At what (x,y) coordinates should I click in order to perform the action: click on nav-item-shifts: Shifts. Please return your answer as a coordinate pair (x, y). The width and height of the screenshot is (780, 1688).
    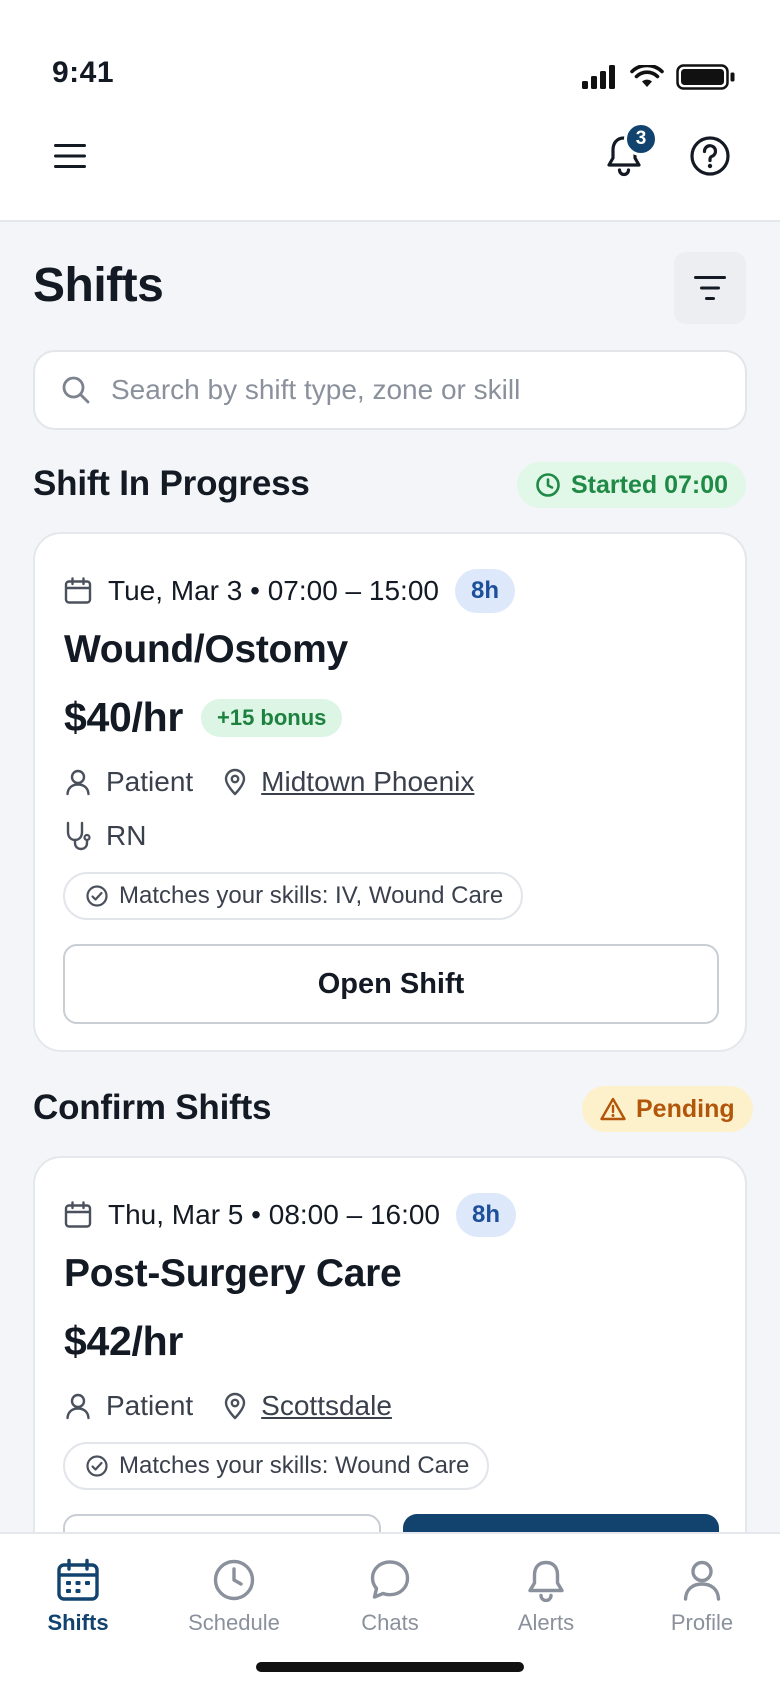
    Looking at the image, I should click on (78, 1611).